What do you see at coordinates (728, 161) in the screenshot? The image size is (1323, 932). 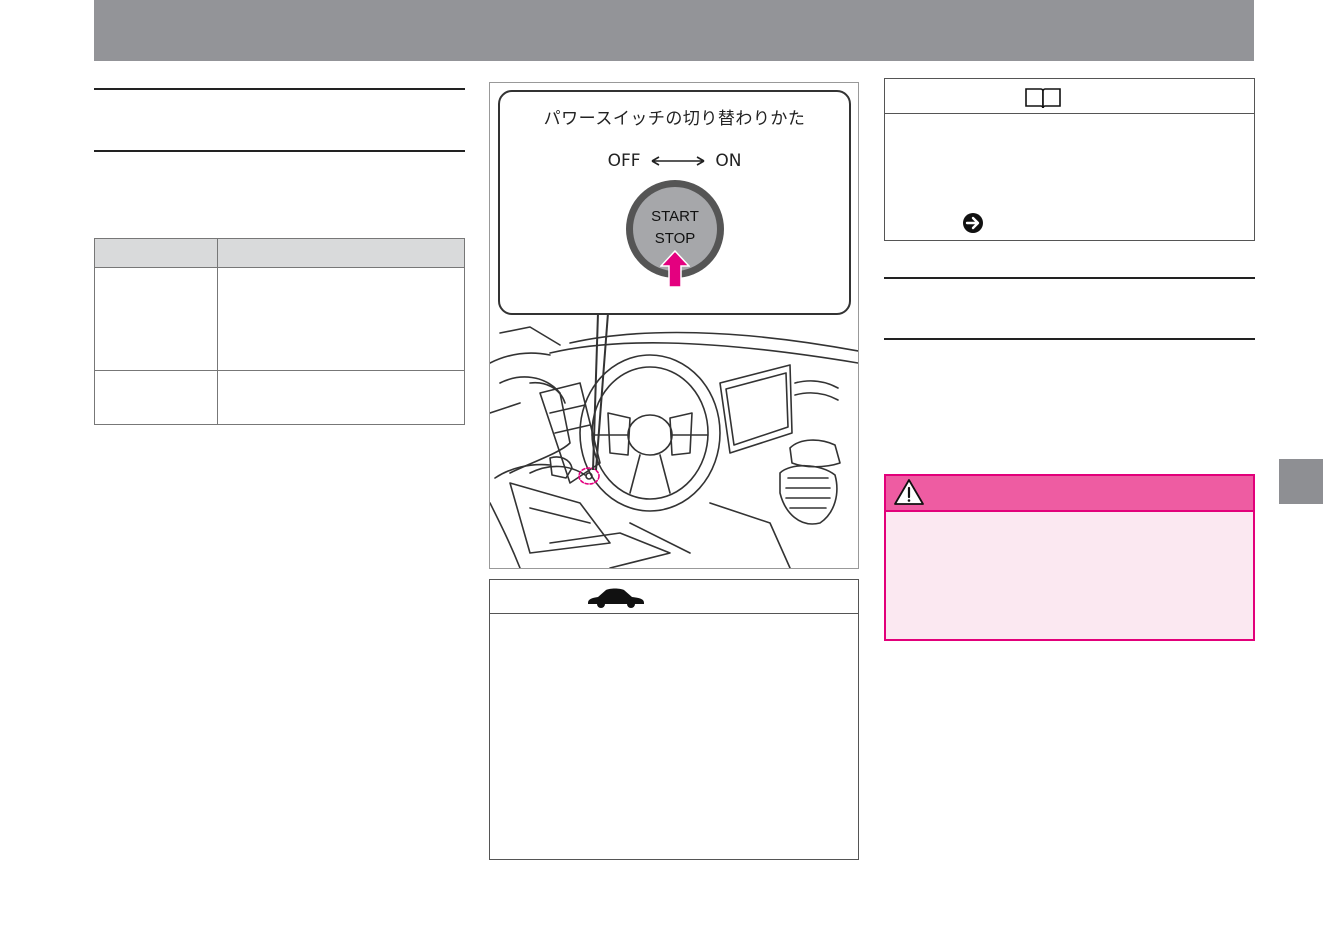 I see `on-label: ON` at bounding box center [728, 161].